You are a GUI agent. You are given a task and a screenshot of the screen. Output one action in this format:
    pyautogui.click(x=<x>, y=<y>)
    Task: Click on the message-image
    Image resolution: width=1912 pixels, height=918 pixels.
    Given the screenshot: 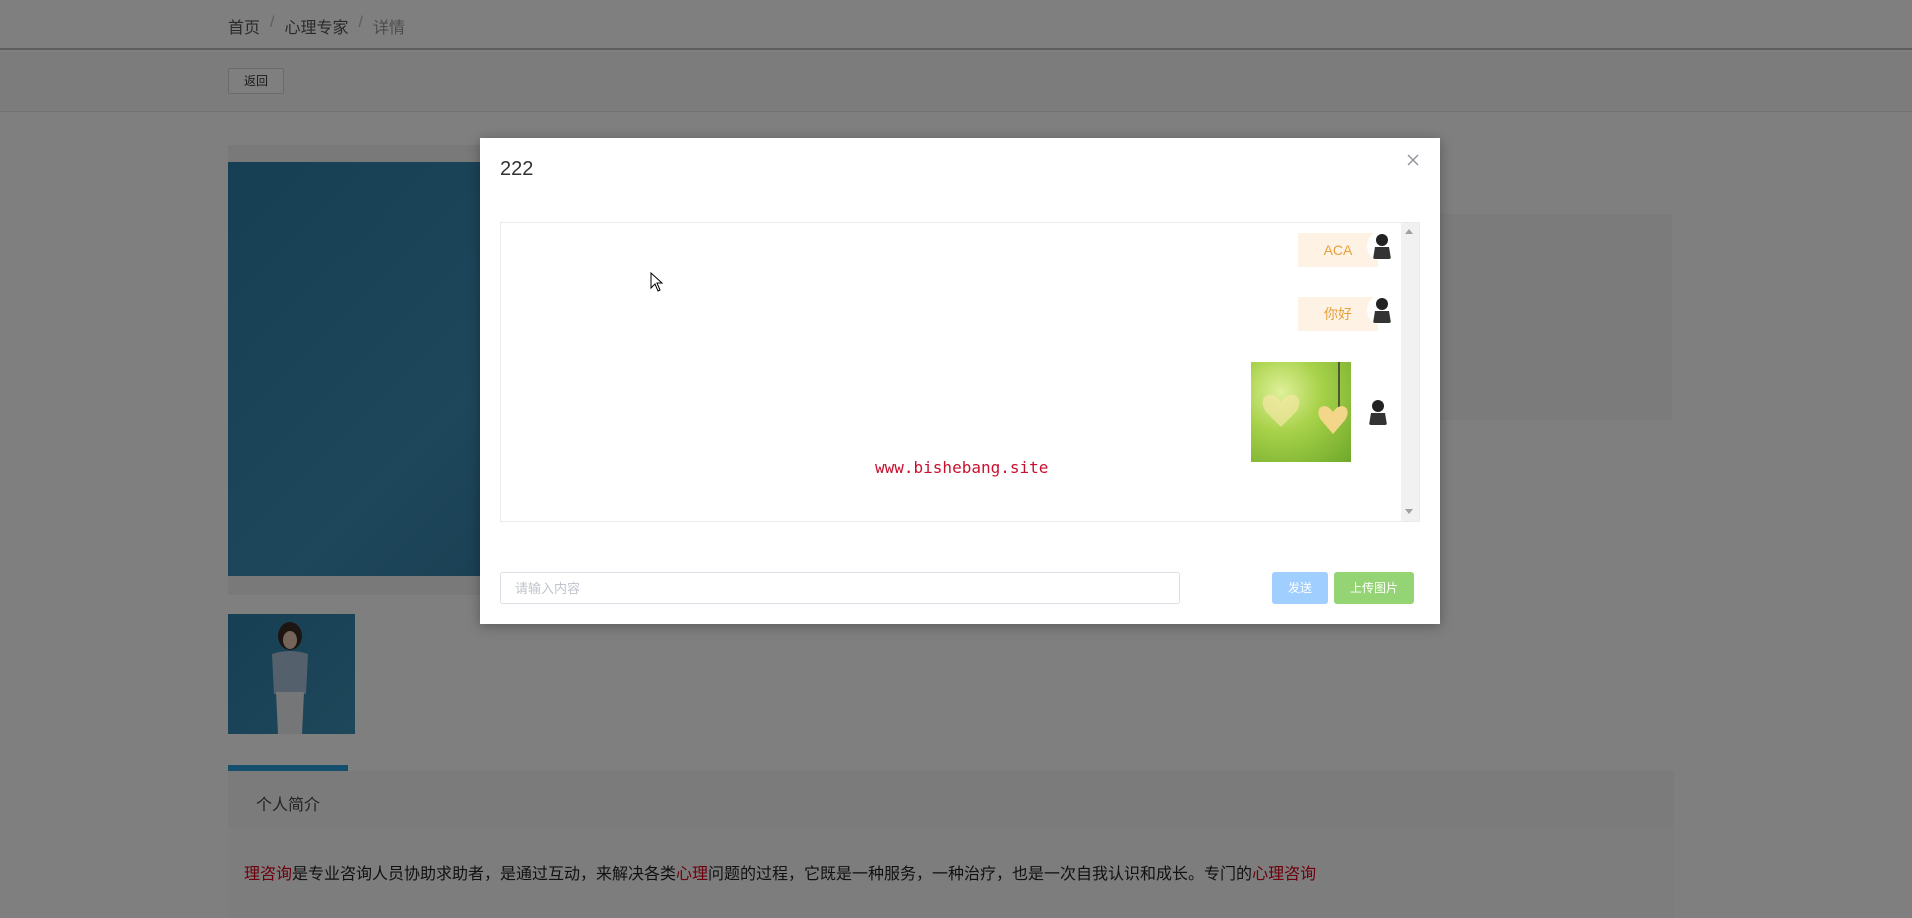 What is the action you would take?
    pyautogui.click(x=1301, y=412)
    